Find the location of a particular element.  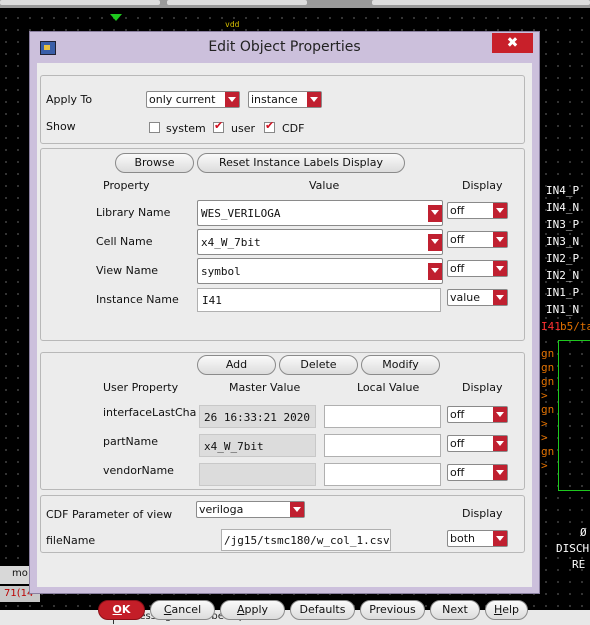

net-label: vdd is located at coordinates (232, 24).